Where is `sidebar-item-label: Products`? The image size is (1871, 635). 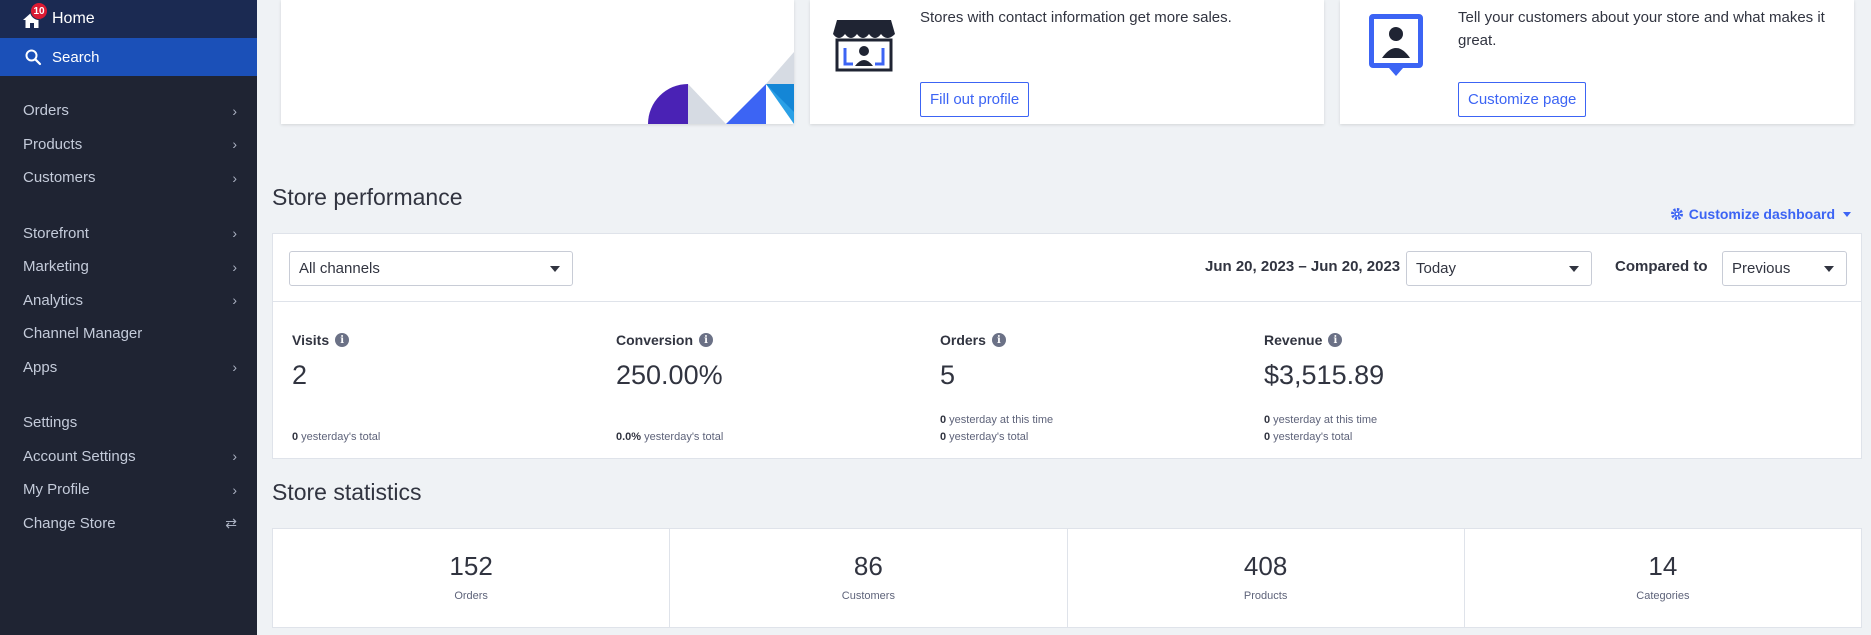 sidebar-item-label: Products is located at coordinates (53, 144).